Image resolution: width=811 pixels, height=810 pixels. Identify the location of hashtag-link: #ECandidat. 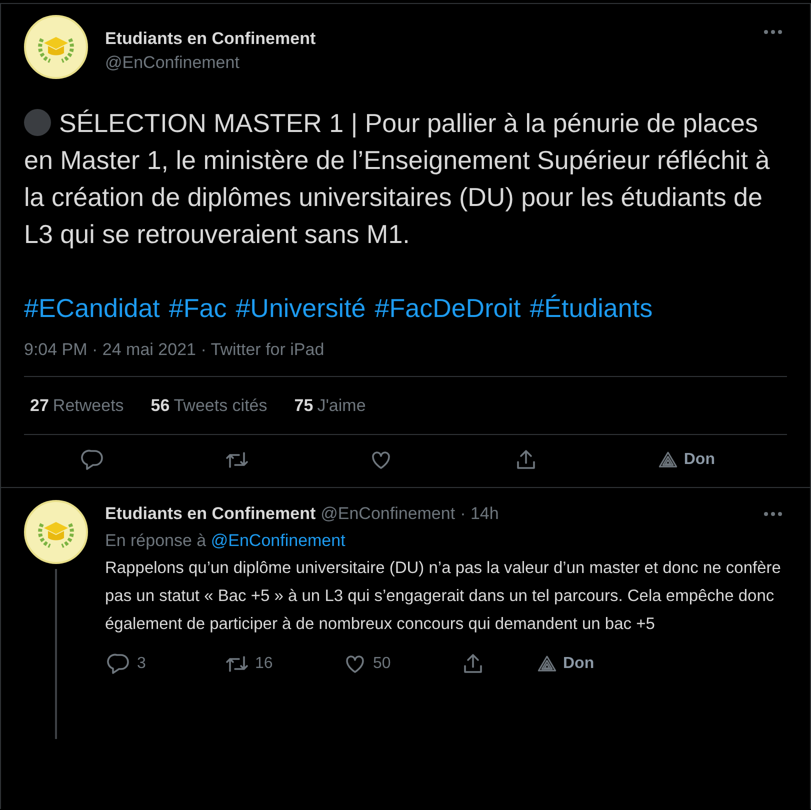
(92, 308).